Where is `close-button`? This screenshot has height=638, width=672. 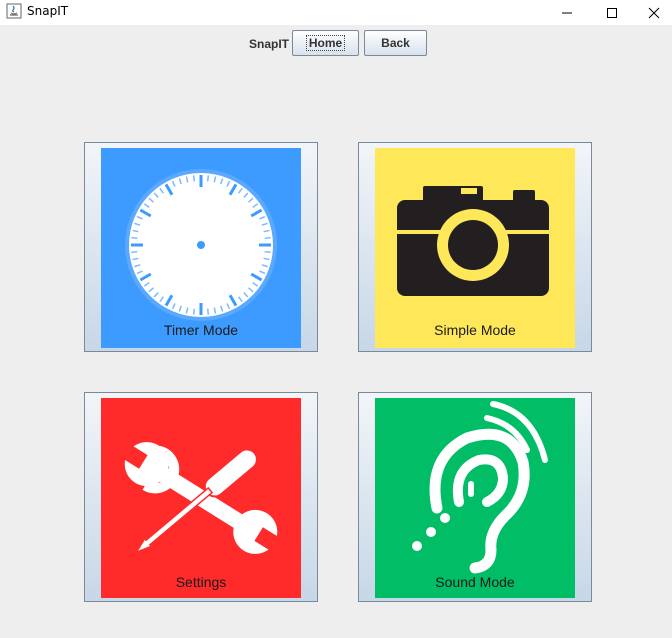
close-button is located at coordinates (653, 12).